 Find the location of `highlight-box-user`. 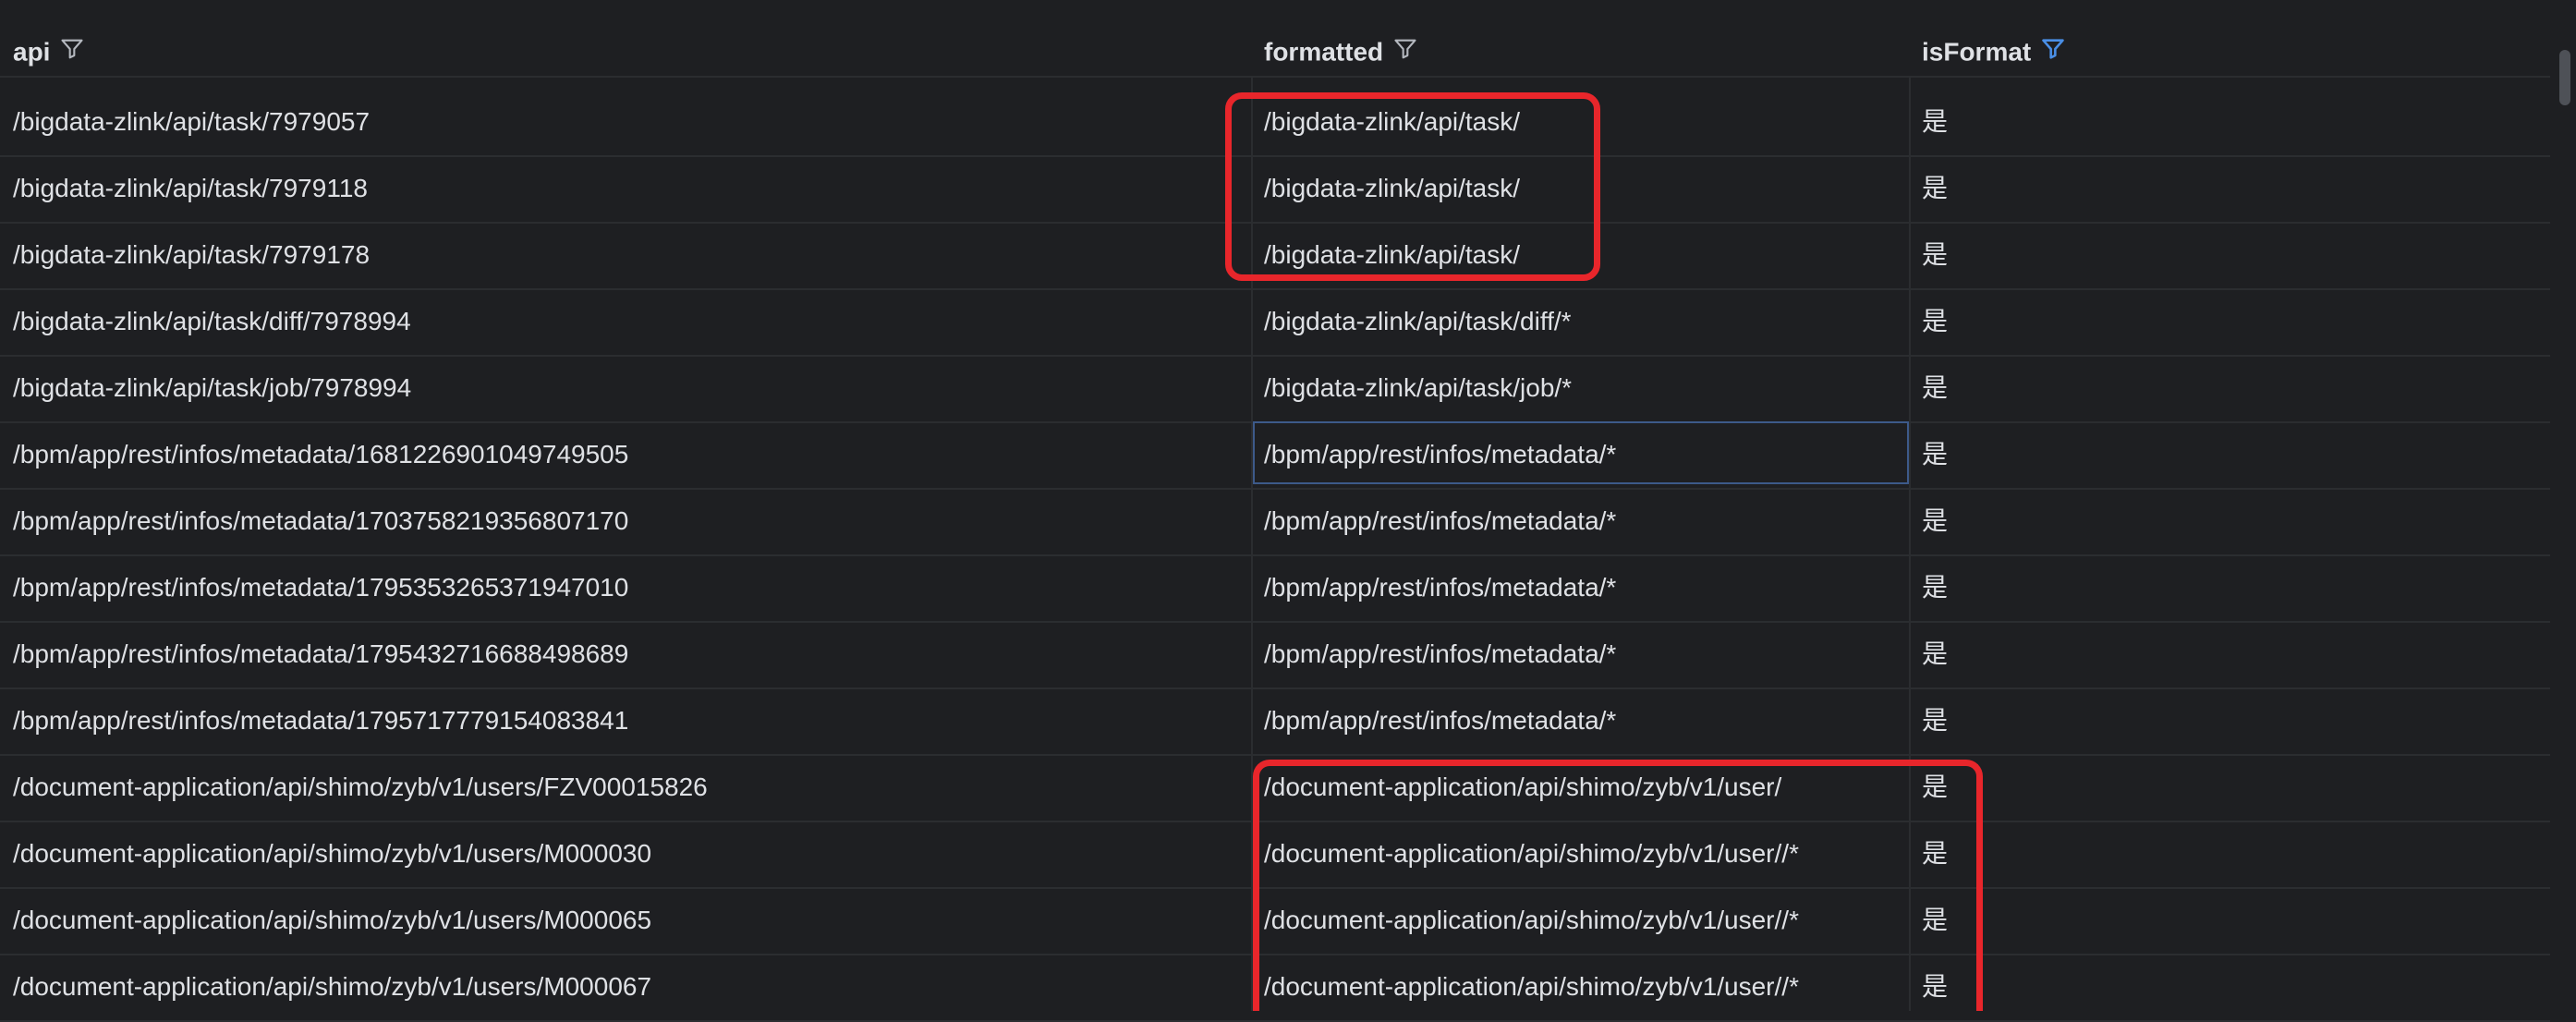

highlight-box-user is located at coordinates (1618, 886).